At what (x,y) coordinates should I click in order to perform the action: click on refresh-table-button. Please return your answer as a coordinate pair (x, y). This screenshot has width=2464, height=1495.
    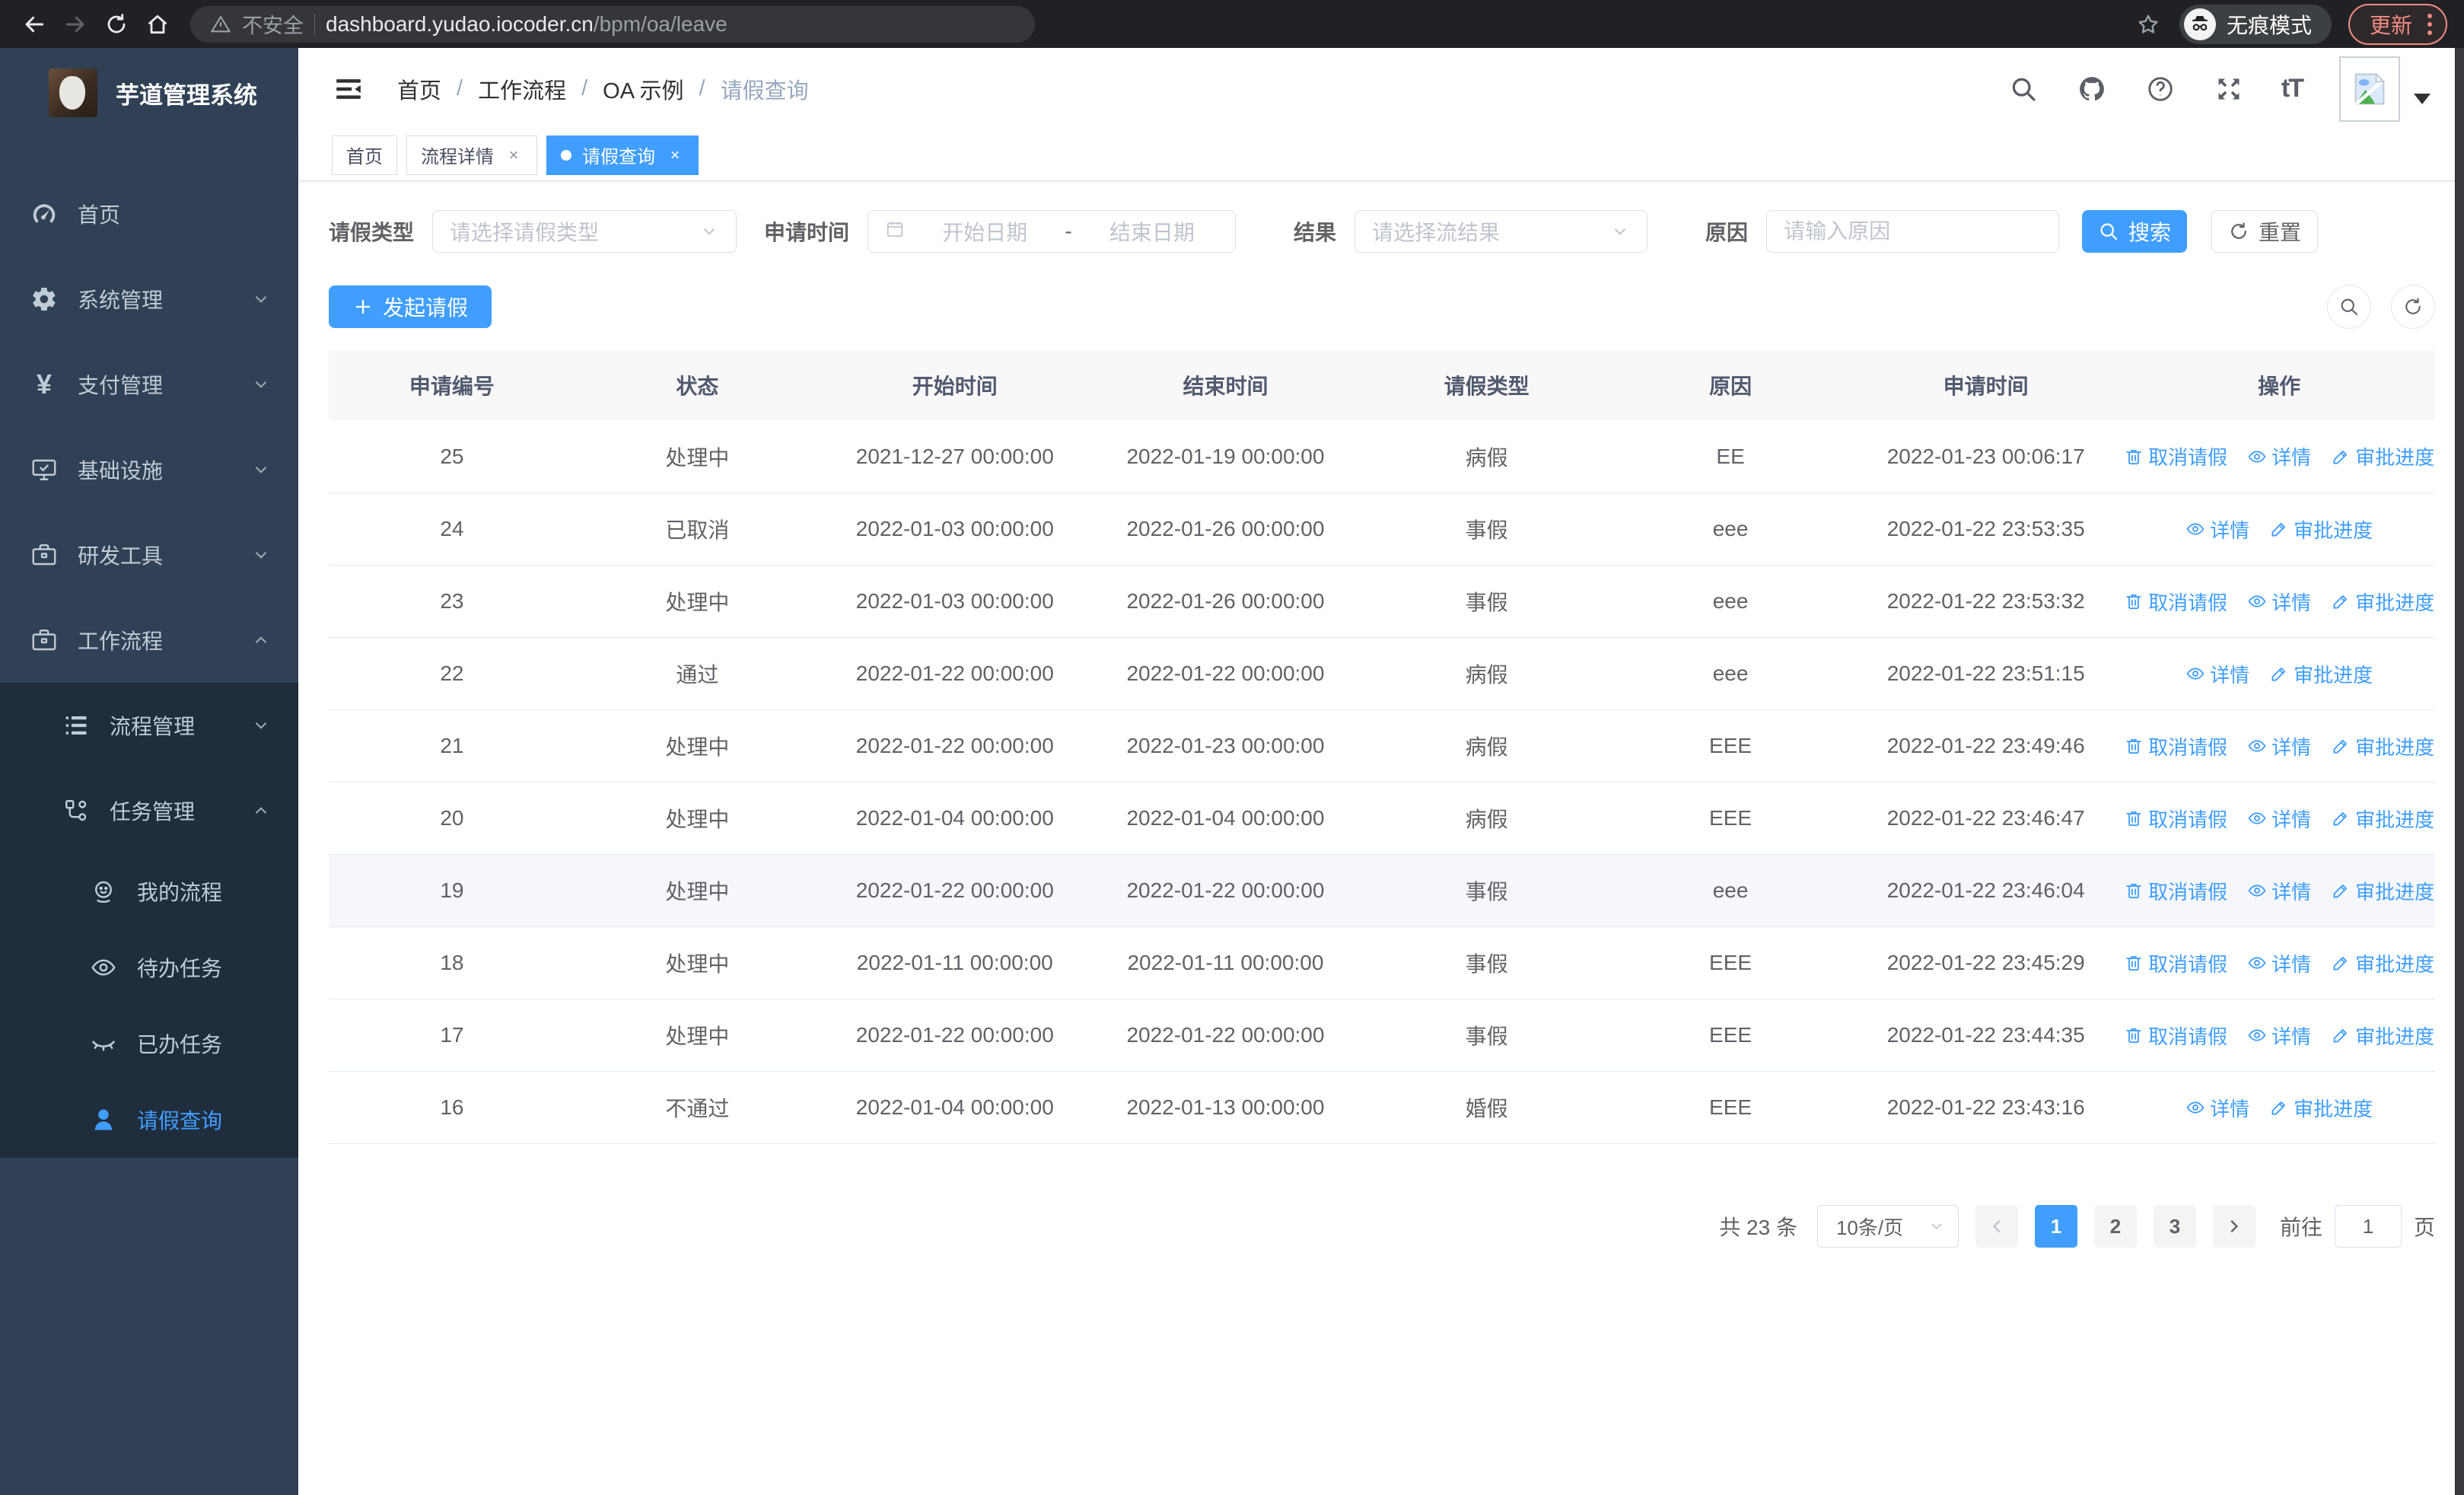
    Looking at the image, I should click on (2413, 307).